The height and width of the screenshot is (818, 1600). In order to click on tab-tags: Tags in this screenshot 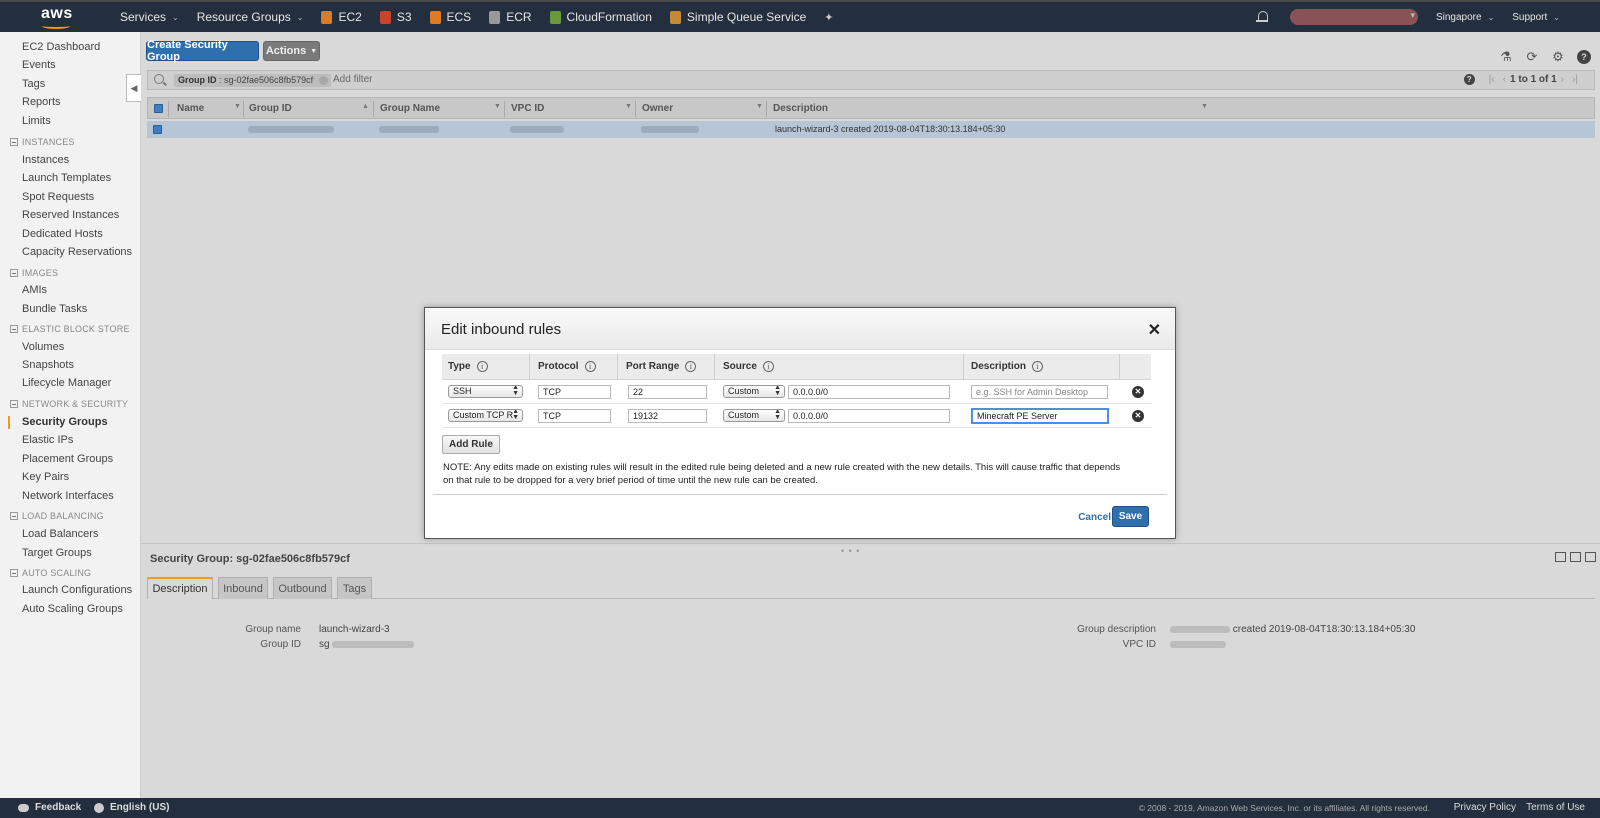, I will do `click(354, 588)`.